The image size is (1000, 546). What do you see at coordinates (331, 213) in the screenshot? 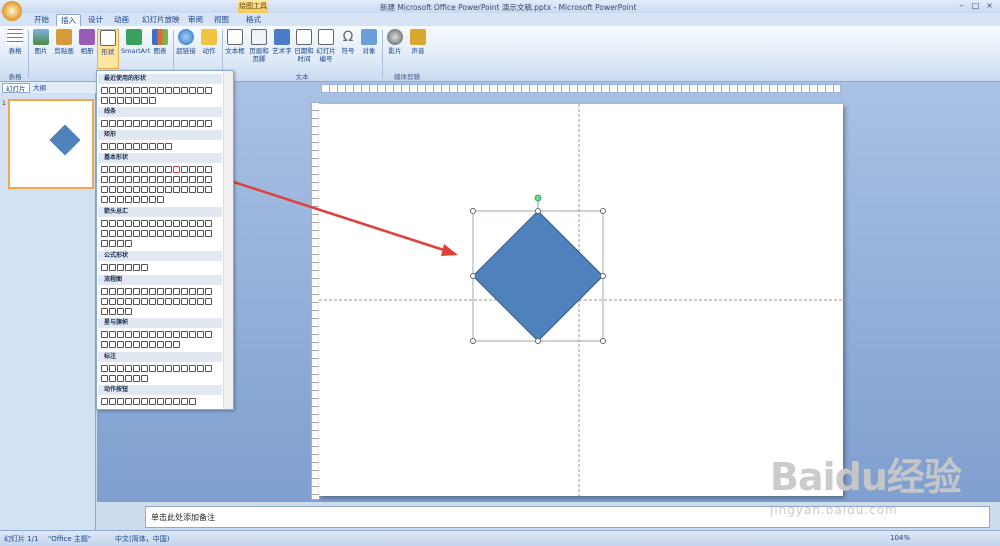
I see `arrow-line` at bounding box center [331, 213].